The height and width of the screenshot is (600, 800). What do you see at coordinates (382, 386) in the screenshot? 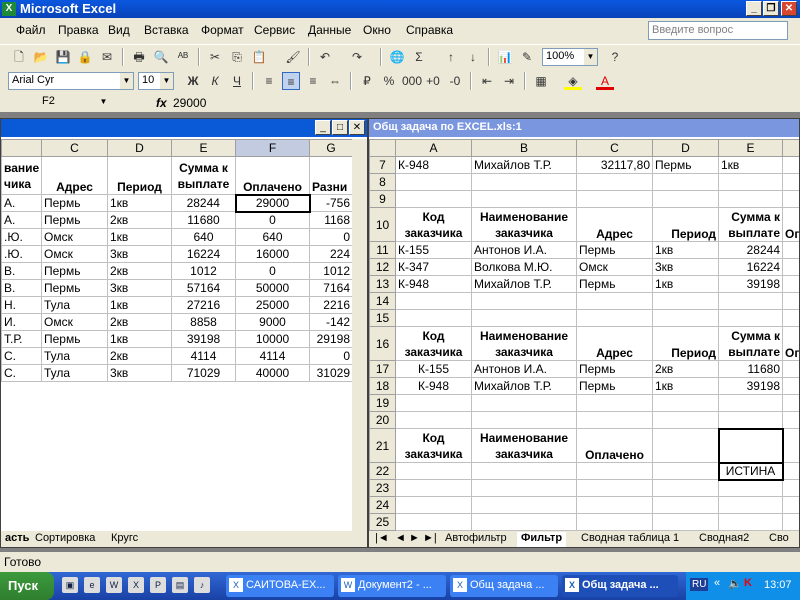
I see `row-header: 18` at bounding box center [382, 386].